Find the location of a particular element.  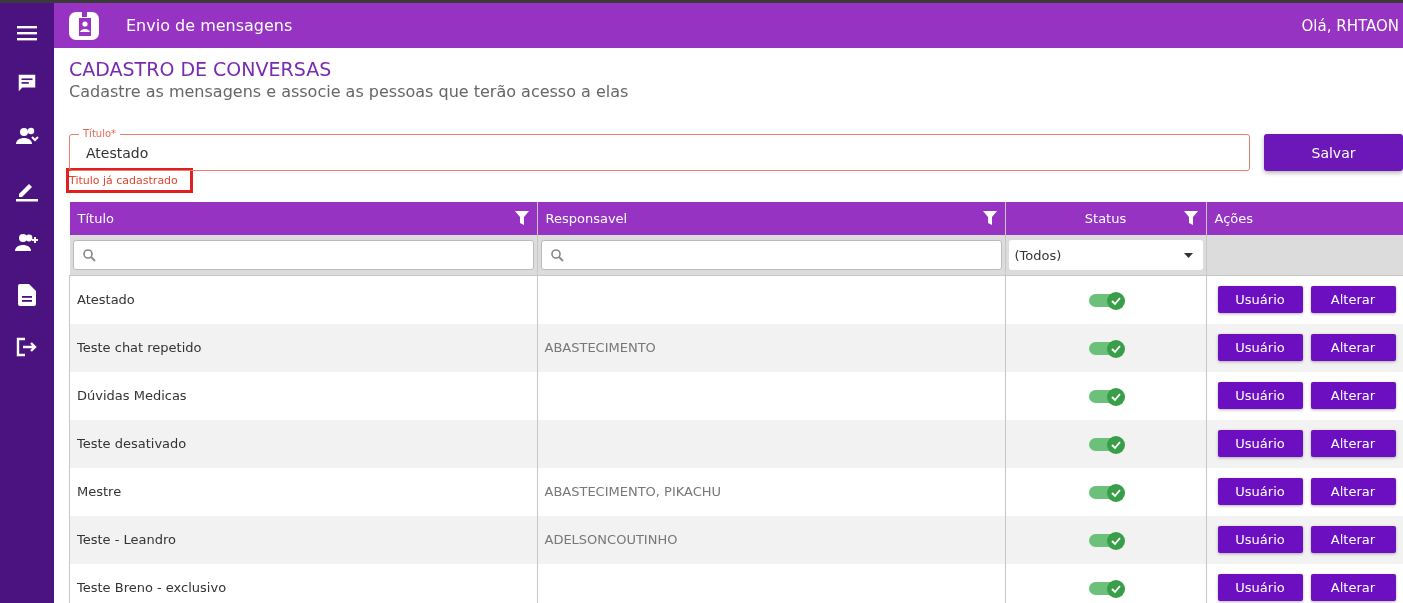

menu-icon is located at coordinates (27, 33).